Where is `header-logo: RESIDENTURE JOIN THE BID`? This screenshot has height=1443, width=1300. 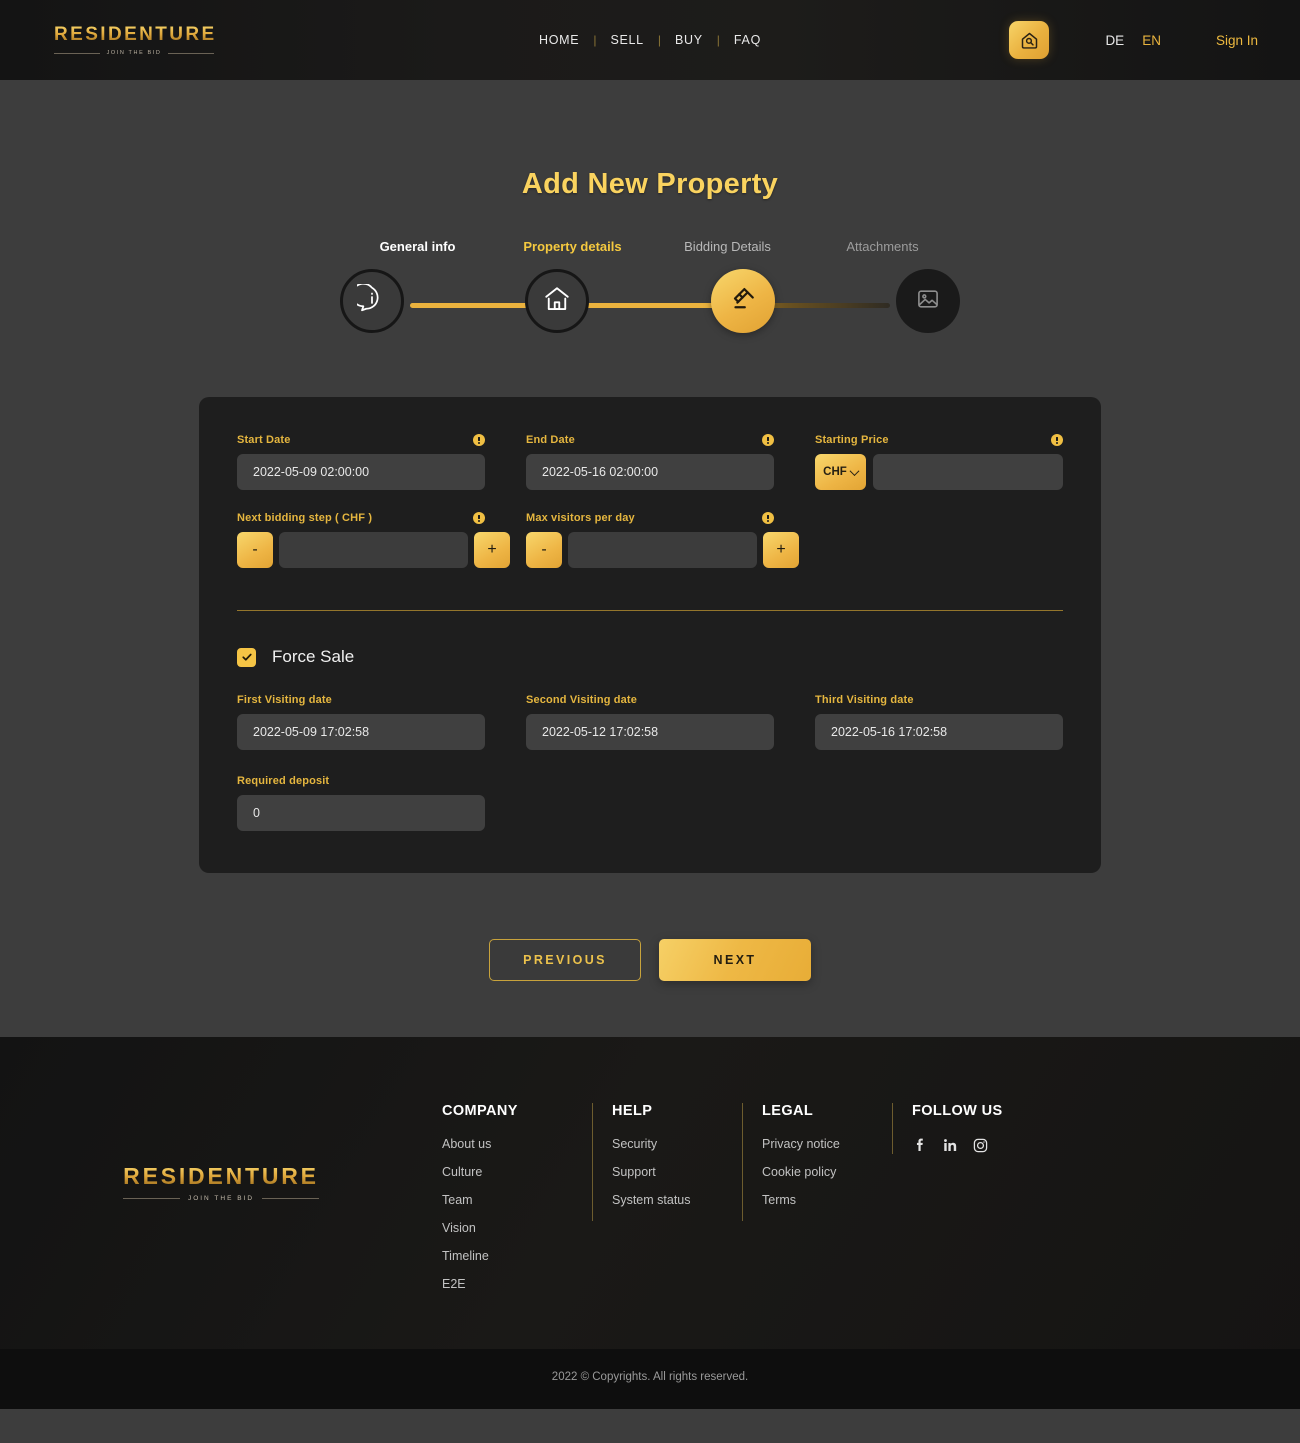 header-logo: RESIDENTURE JOIN THE BID is located at coordinates (134, 40).